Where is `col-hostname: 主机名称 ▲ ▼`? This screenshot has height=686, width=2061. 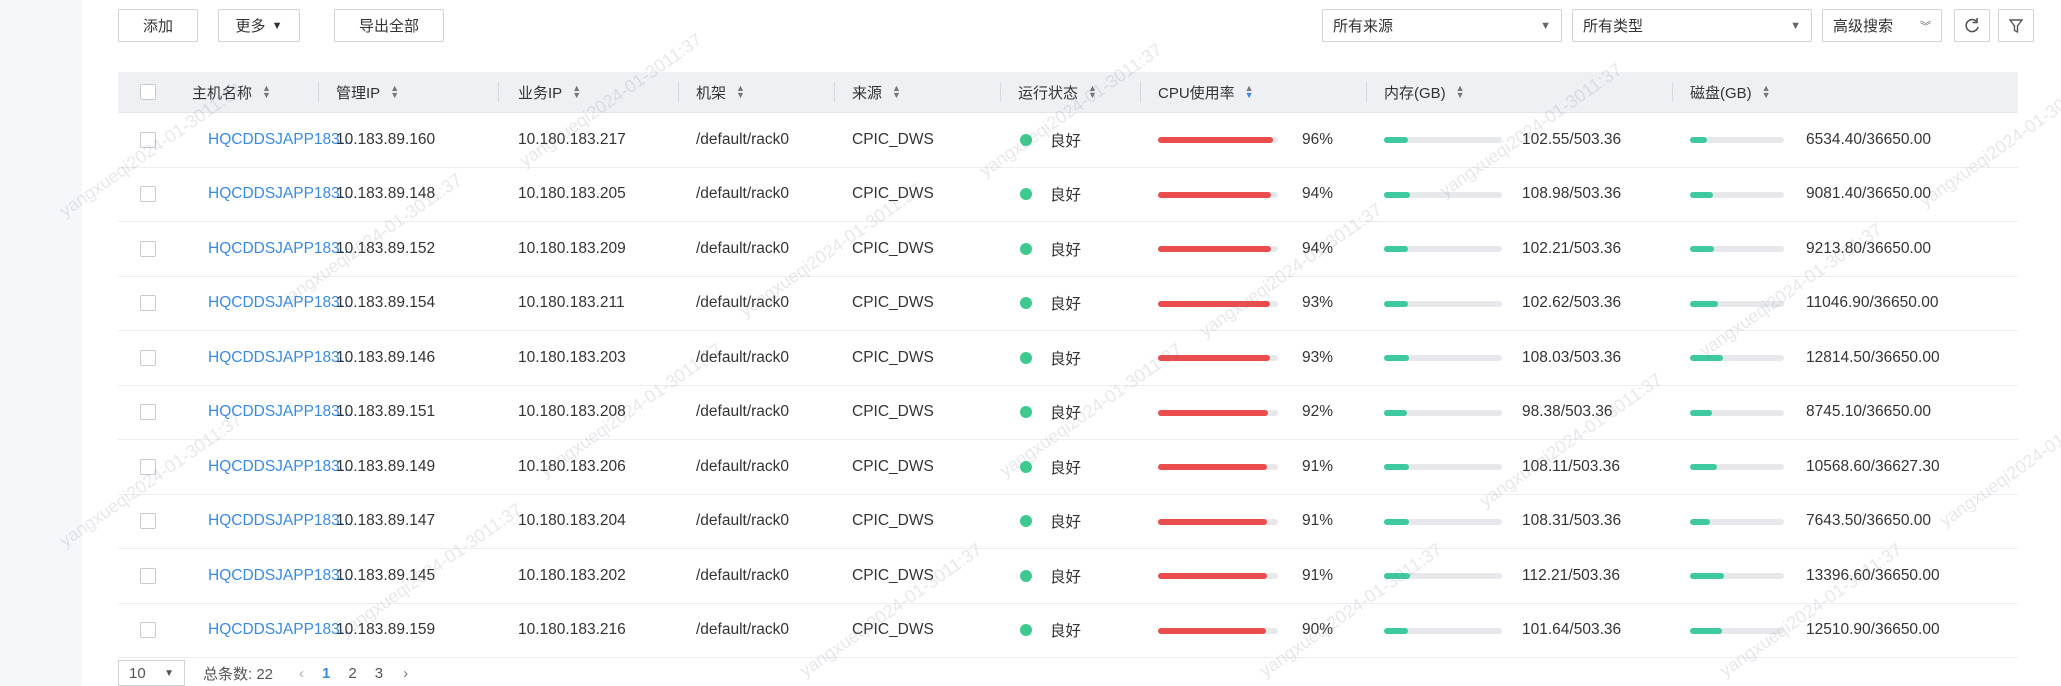
col-hostname: 主机名称 ▲ ▼ is located at coordinates (231, 92).